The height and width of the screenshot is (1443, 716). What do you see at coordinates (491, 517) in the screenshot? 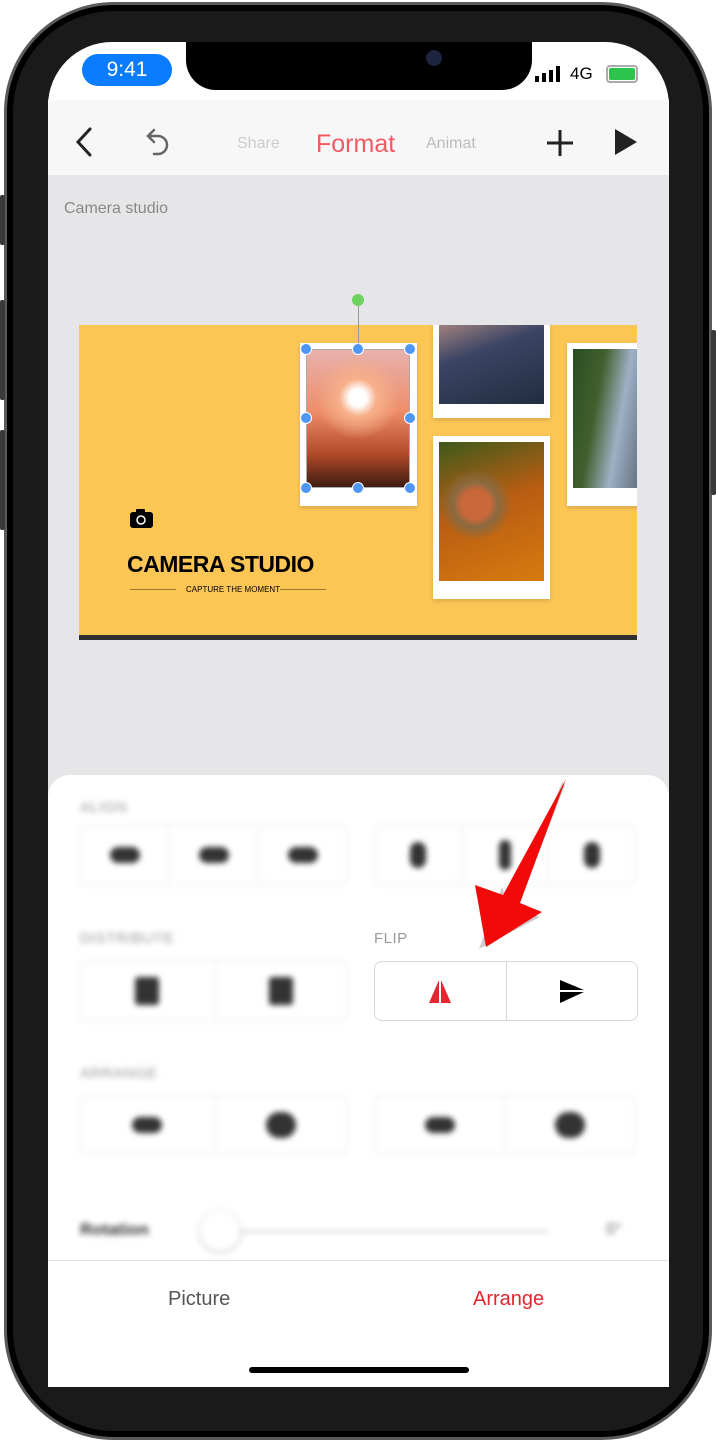
I see `photo-spider` at bounding box center [491, 517].